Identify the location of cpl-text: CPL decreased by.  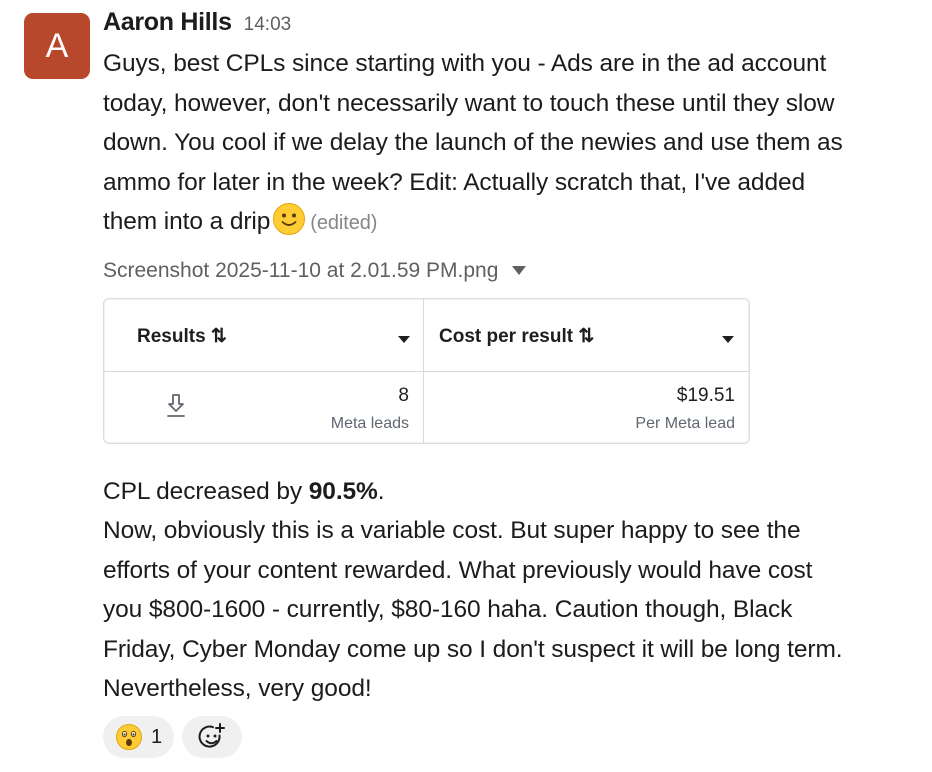
(206, 491).